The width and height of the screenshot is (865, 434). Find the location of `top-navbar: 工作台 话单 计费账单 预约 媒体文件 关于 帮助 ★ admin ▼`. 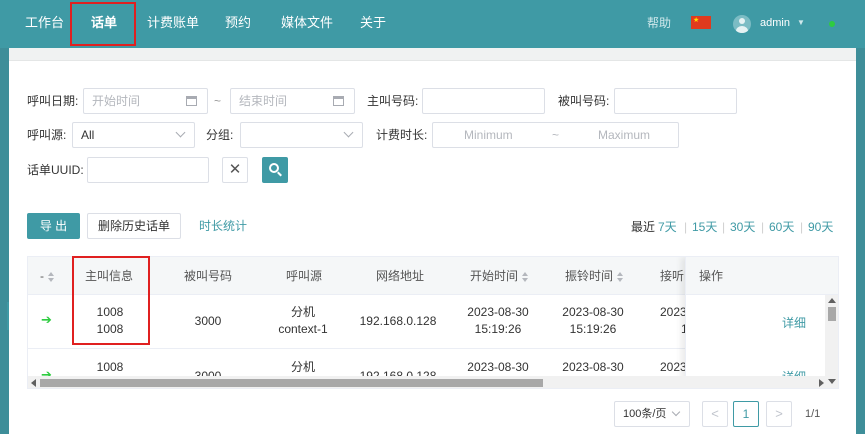

top-navbar: 工作台 话单 计费账单 预约 媒体文件 关于 帮助 ★ admin ▼ is located at coordinates (432, 24).